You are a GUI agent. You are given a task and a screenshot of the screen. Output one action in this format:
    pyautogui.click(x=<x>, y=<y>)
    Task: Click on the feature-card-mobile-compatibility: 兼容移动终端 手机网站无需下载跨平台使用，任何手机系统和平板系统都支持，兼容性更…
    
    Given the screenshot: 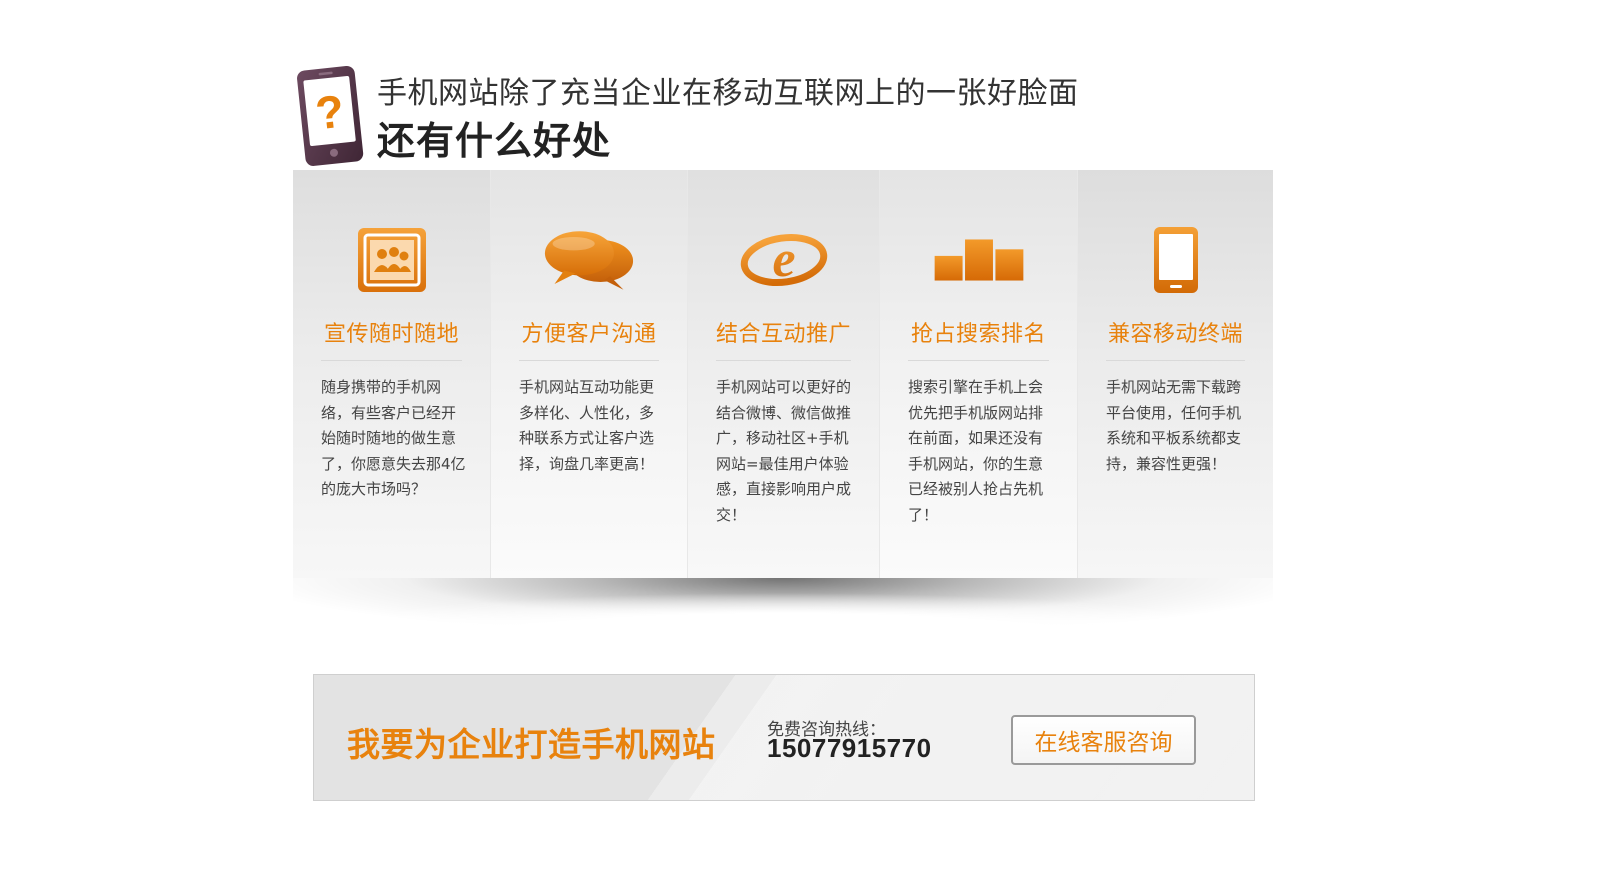 What is the action you would take?
    pyautogui.click(x=1175, y=374)
    